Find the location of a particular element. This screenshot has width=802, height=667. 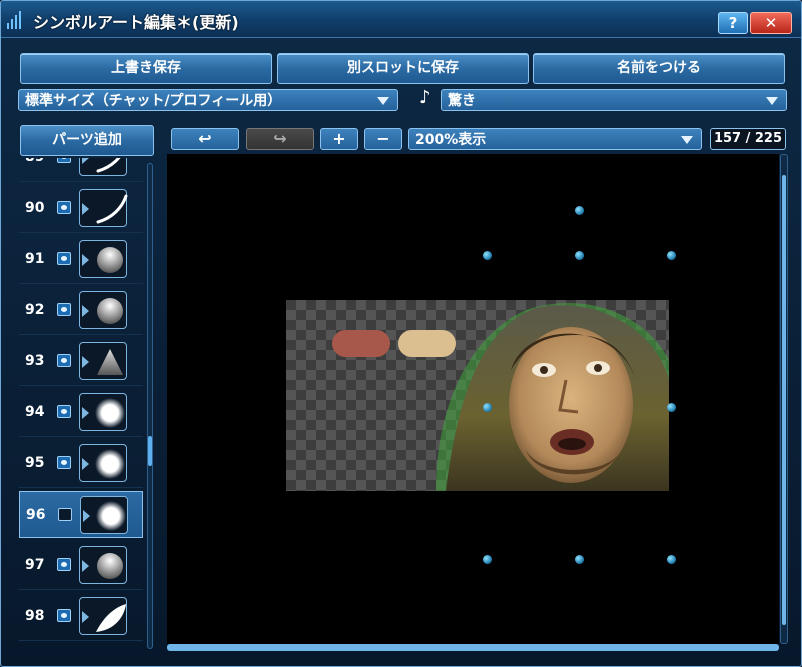

layer-row: 89 is located at coordinates (81, 170).